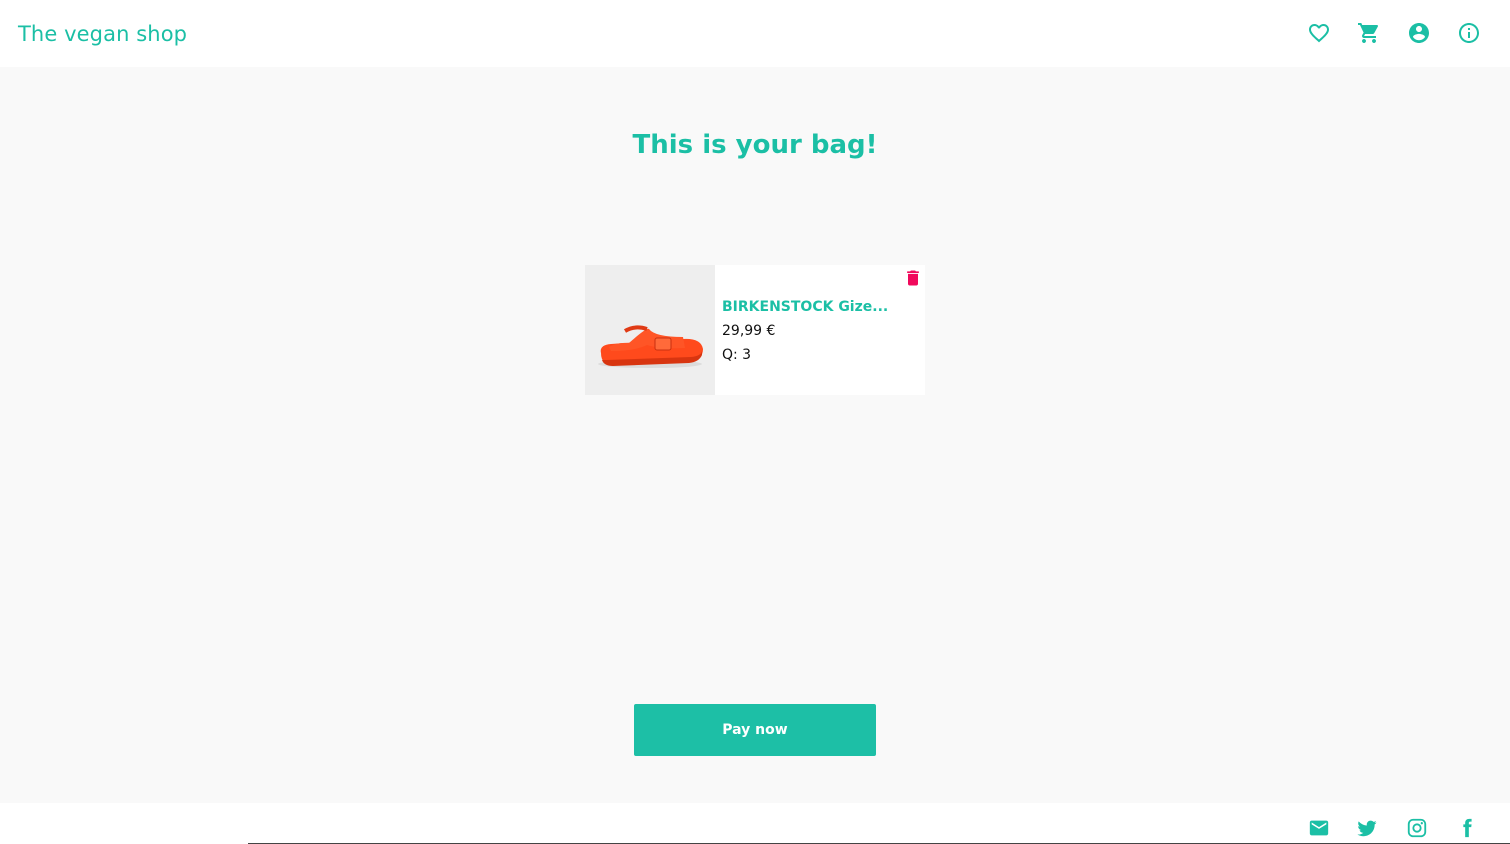 The height and width of the screenshot is (844, 1510). I want to click on brand-logo: The vegan shop, so click(102, 34).